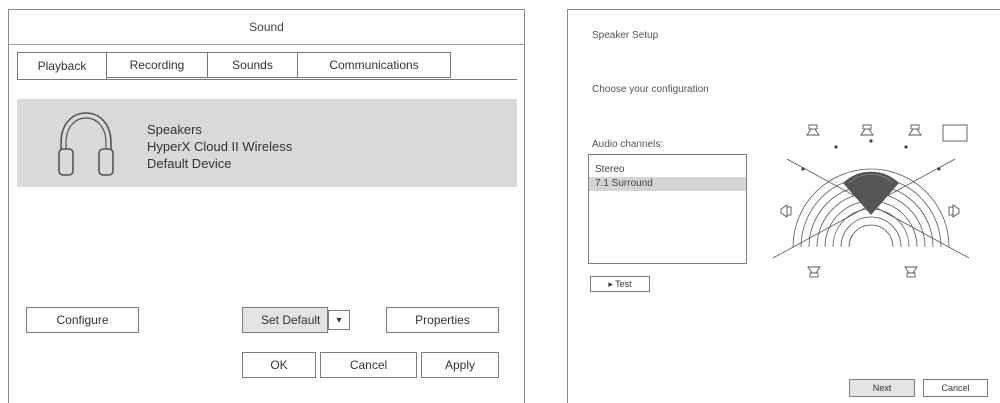 The image size is (1000, 403). I want to click on audio-channels-list: Stereo 7.1 Surround, so click(667, 209).